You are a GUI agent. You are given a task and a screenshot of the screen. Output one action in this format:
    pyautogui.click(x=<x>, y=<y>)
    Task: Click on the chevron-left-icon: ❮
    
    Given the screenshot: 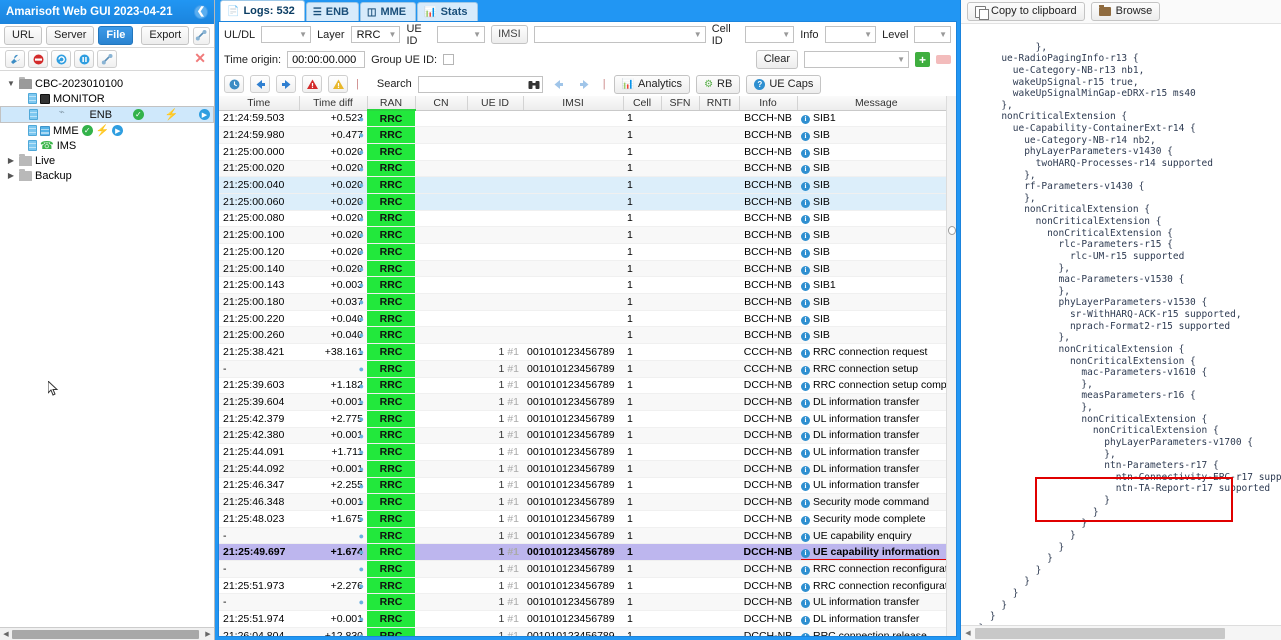 What is the action you would take?
    pyautogui.click(x=201, y=12)
    